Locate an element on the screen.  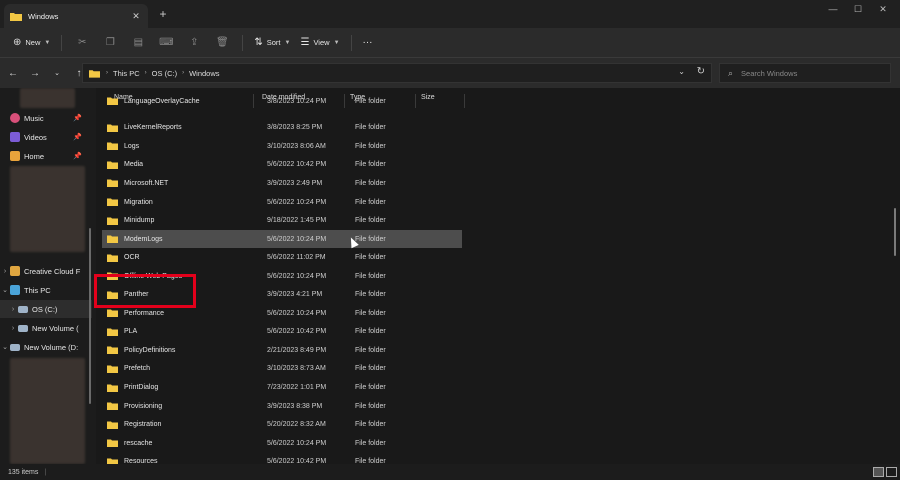
table-row: Media 5/6/2022 10:42 PM File folder is located at coordinates (282, 165).